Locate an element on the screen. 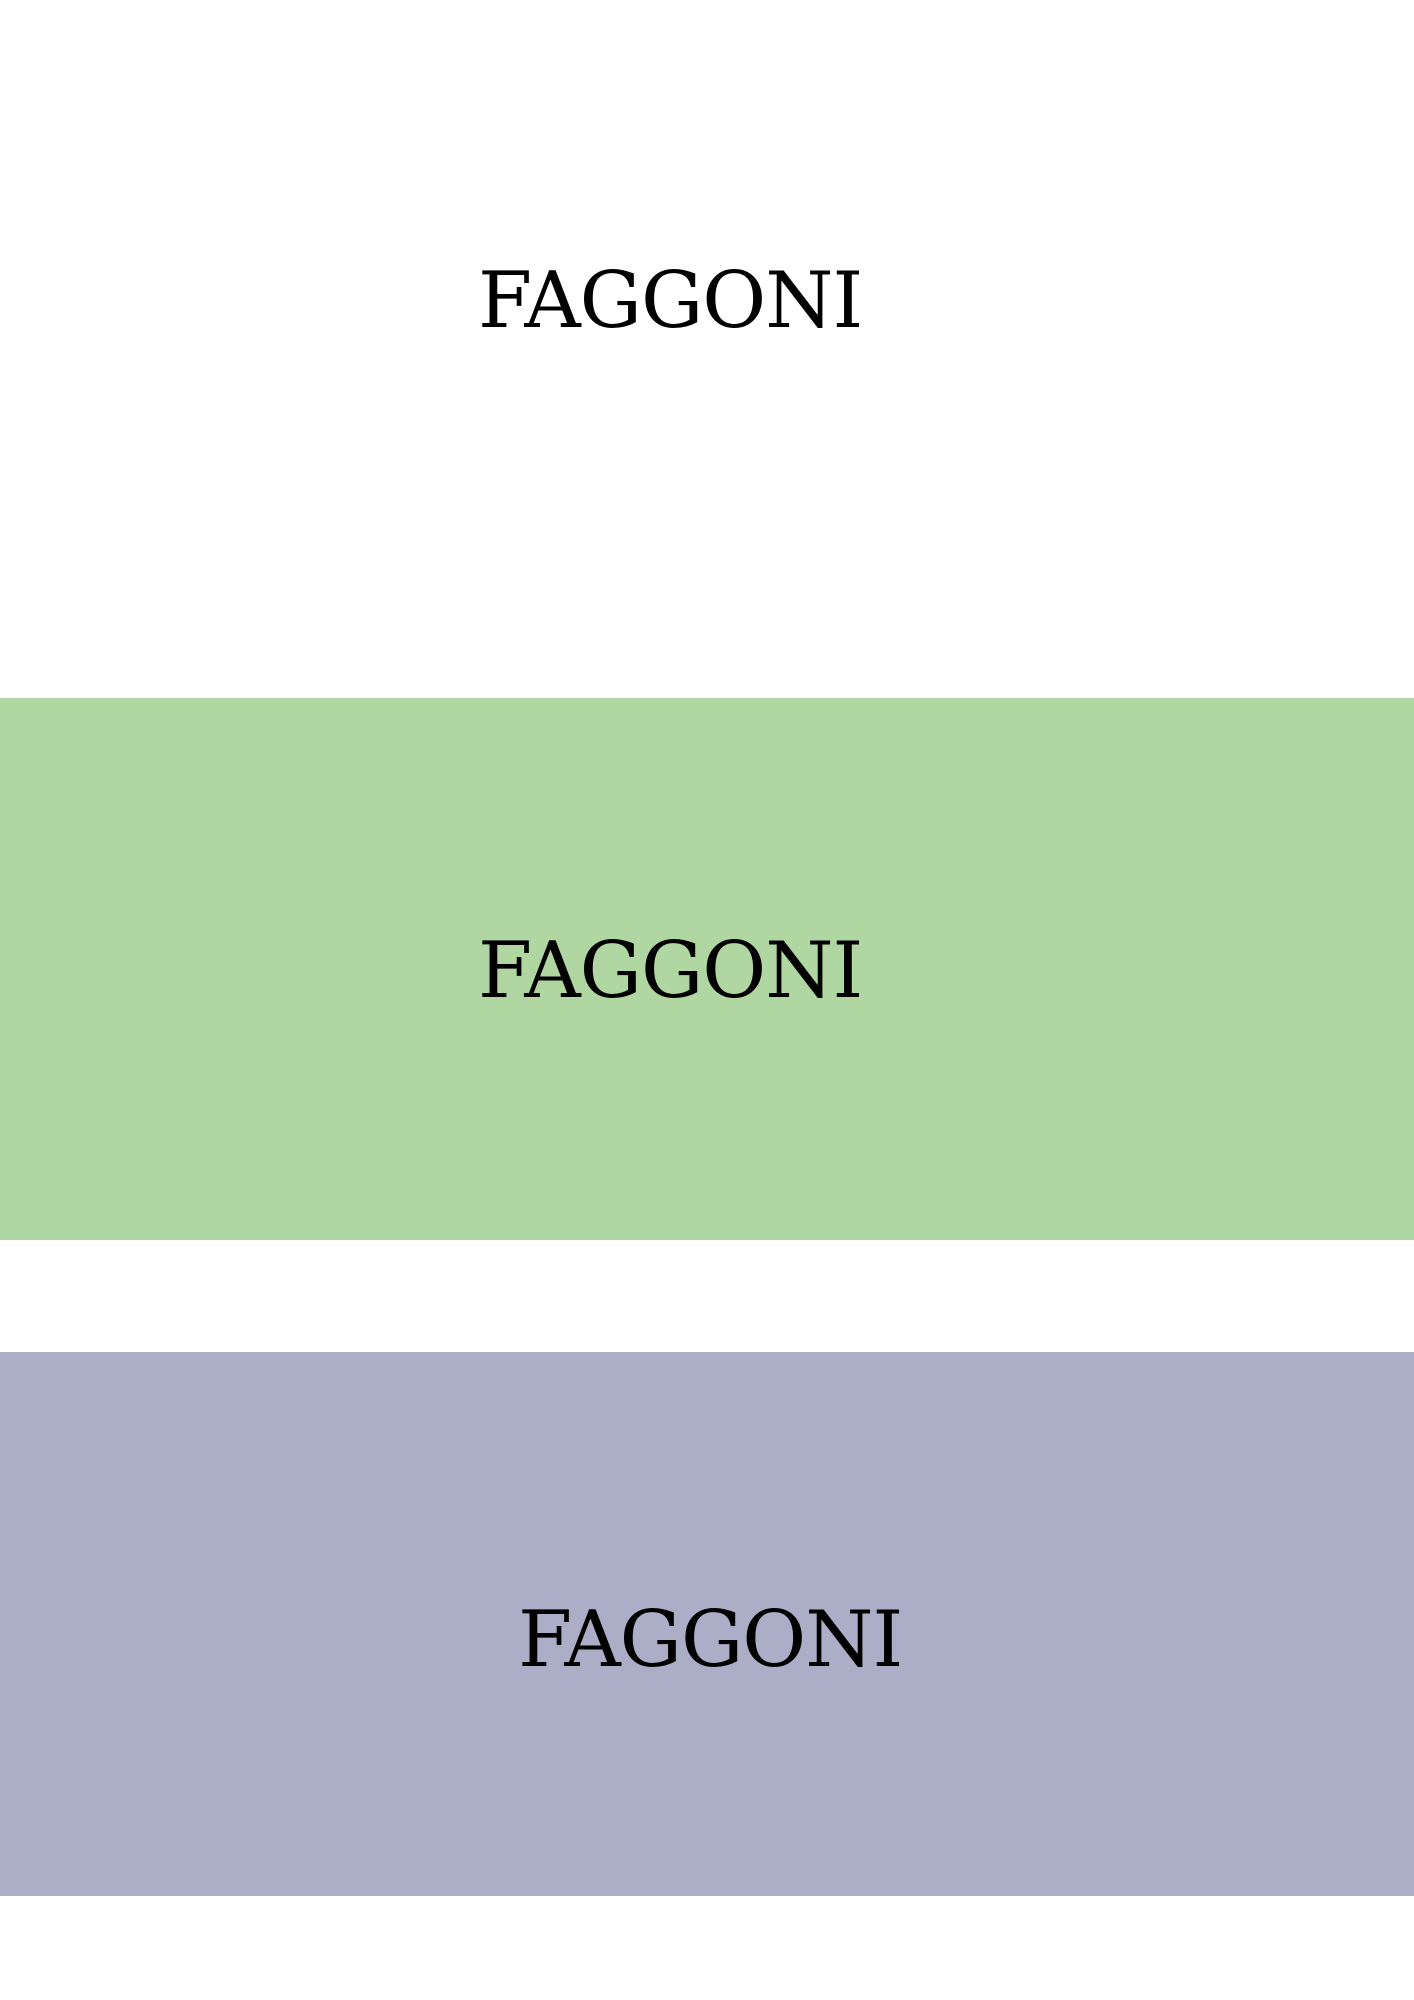 The image size is (1414, 2000). logo-wordmark-purple: FAGGONI is located at coordinates (710, 1640).